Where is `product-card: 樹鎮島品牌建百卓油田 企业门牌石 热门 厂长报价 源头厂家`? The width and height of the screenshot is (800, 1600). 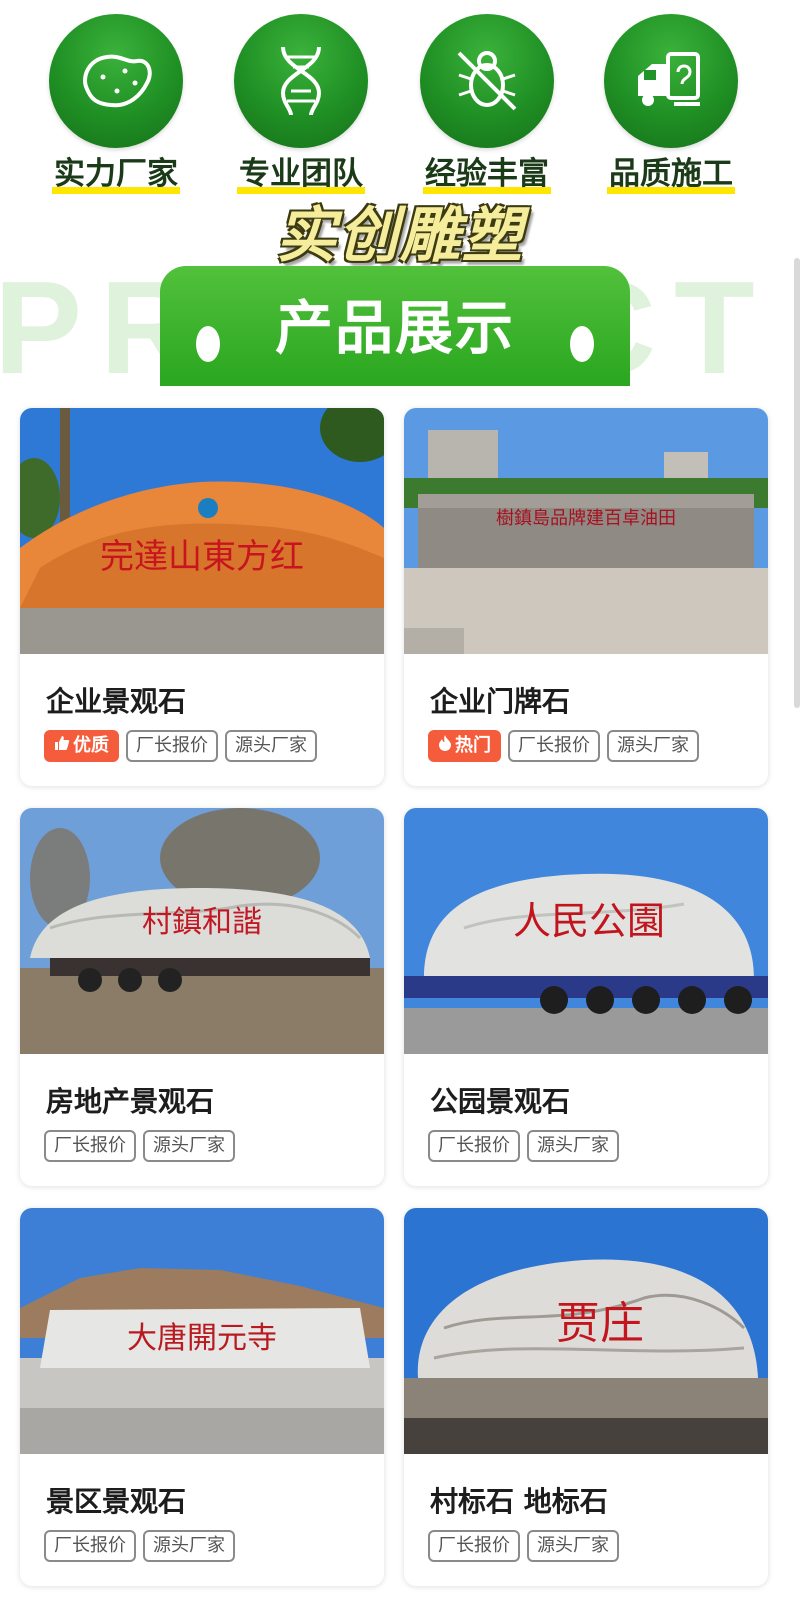
product-card: 樹鎮島品牌建百卓油田 企业门牌石 热门 厂长报价 源头厂家 is located at coordinates (586, 597).